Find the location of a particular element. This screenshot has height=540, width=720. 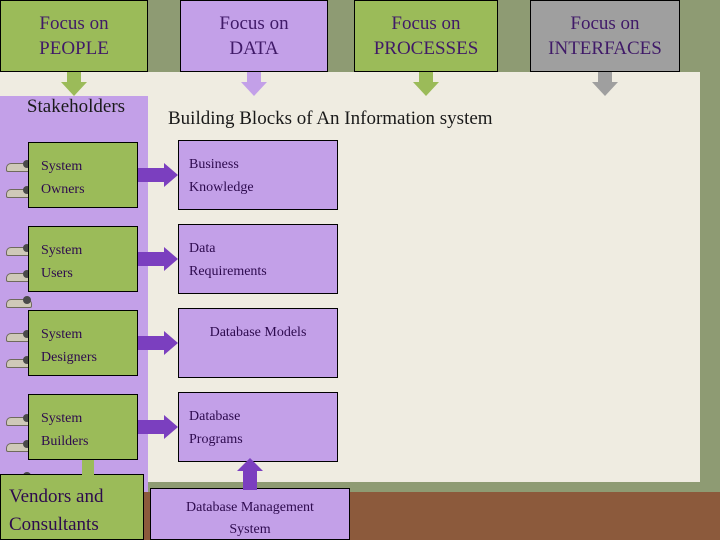

focus-box-interfaces-line2: INTERFACES is located at coordinates (605, 48).